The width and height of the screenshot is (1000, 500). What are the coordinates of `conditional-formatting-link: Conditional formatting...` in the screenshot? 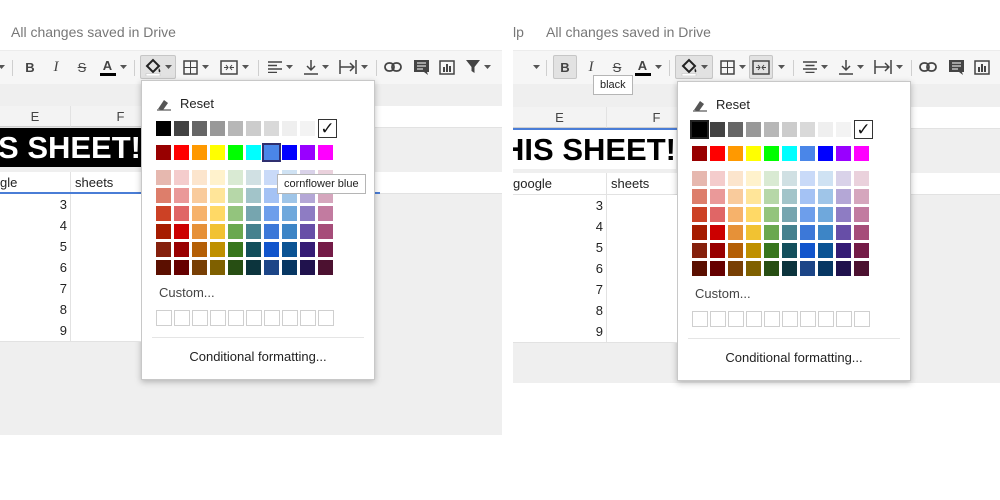 It's located at (258, 356).